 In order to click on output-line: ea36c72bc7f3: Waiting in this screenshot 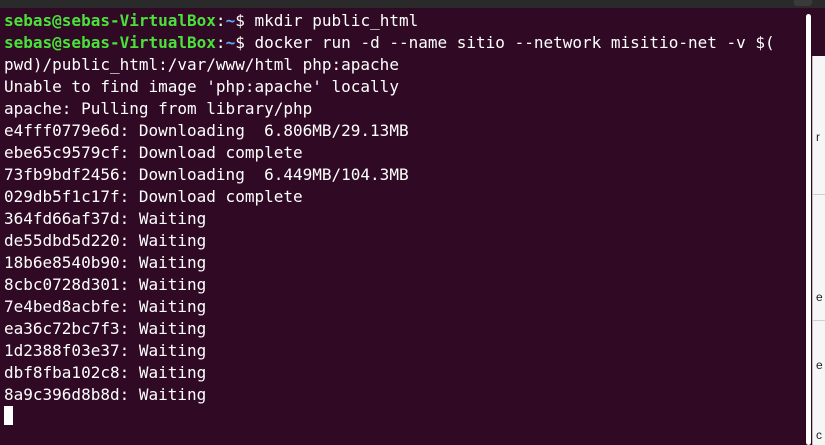, I will do `click(105, 328)`.